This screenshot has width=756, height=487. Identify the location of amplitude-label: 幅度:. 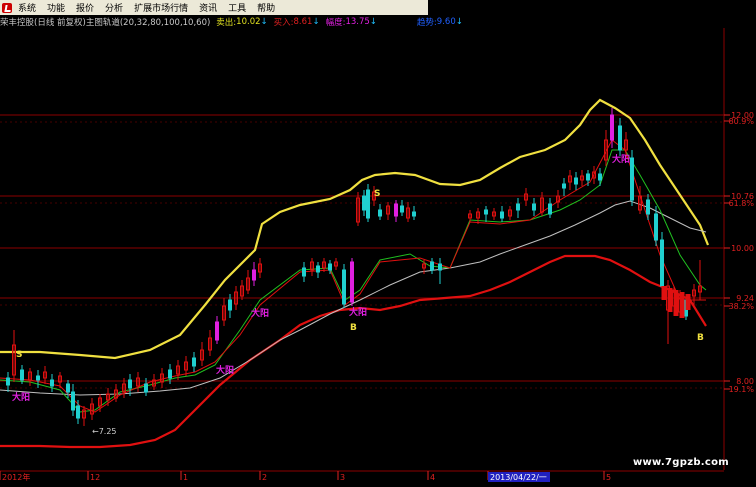
(335, 23).